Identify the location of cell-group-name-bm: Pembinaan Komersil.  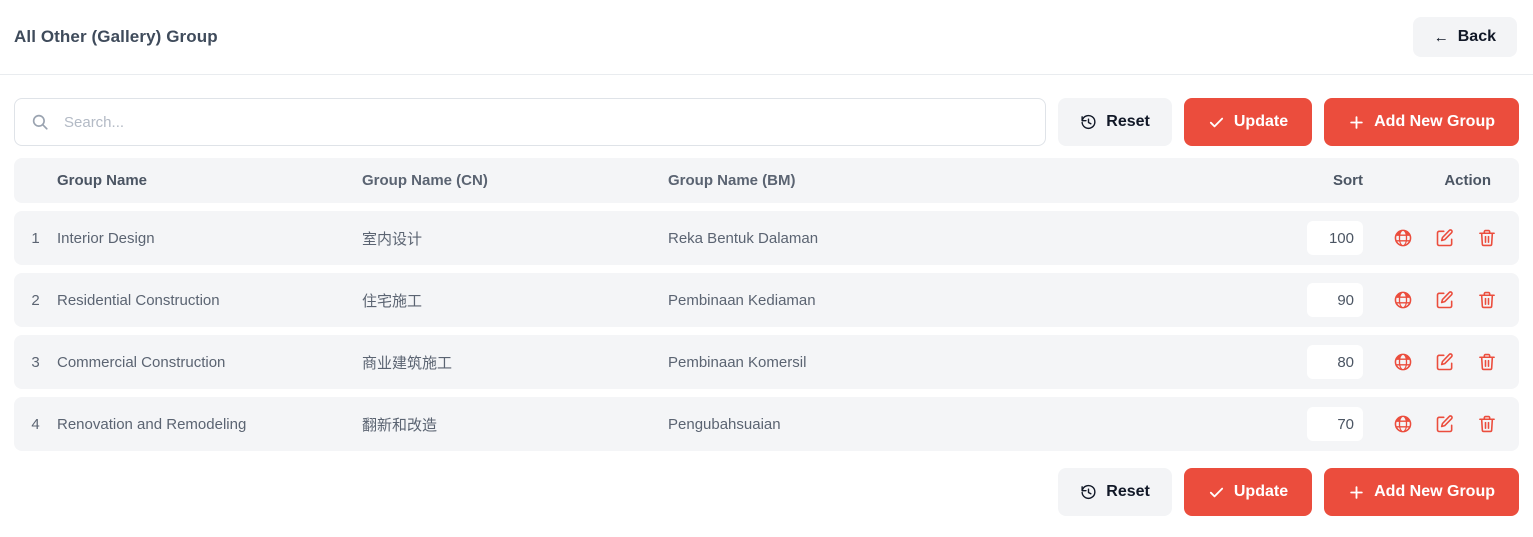
(737, 362).